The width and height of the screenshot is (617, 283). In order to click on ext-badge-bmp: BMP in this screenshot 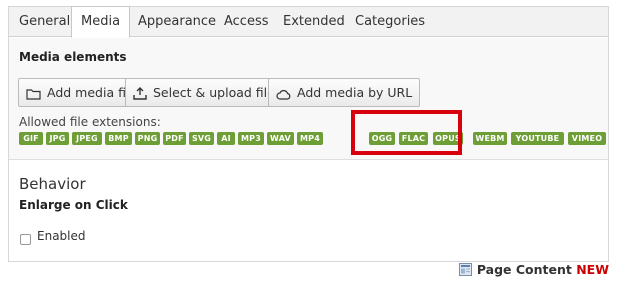, I will do `click(118, 138)`.